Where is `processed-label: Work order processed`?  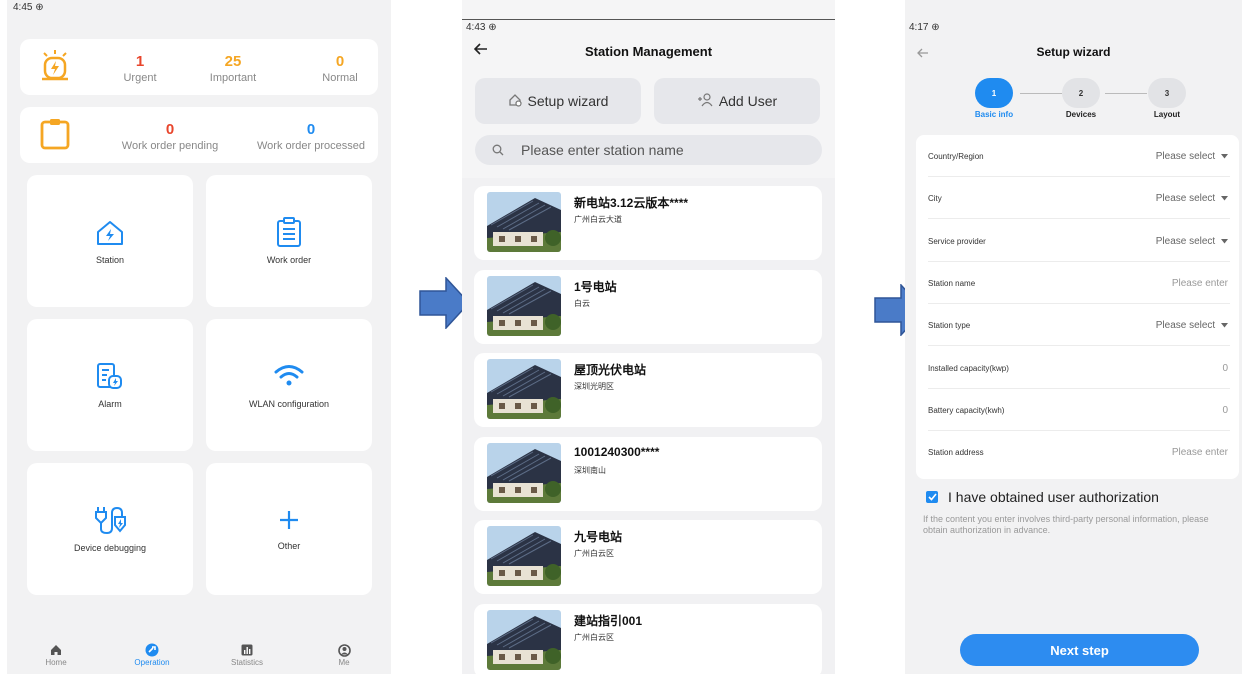 processed-label: Work order processed is located at coordinates (310, 146).